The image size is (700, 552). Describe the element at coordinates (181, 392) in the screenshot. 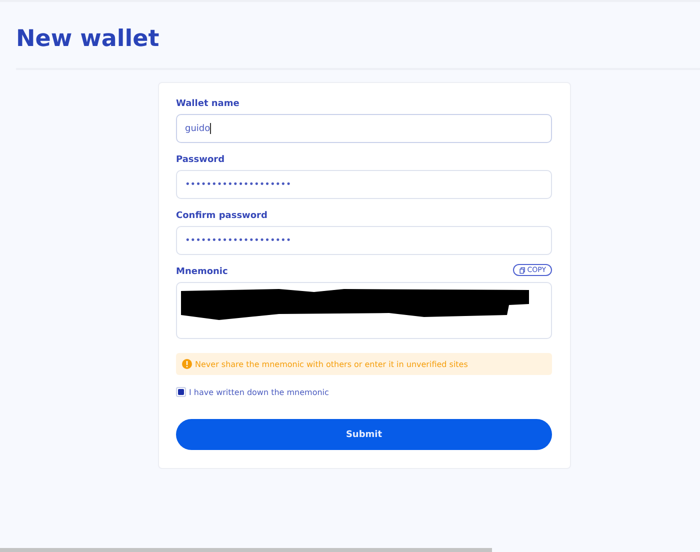

I see `checkbox` at that location.